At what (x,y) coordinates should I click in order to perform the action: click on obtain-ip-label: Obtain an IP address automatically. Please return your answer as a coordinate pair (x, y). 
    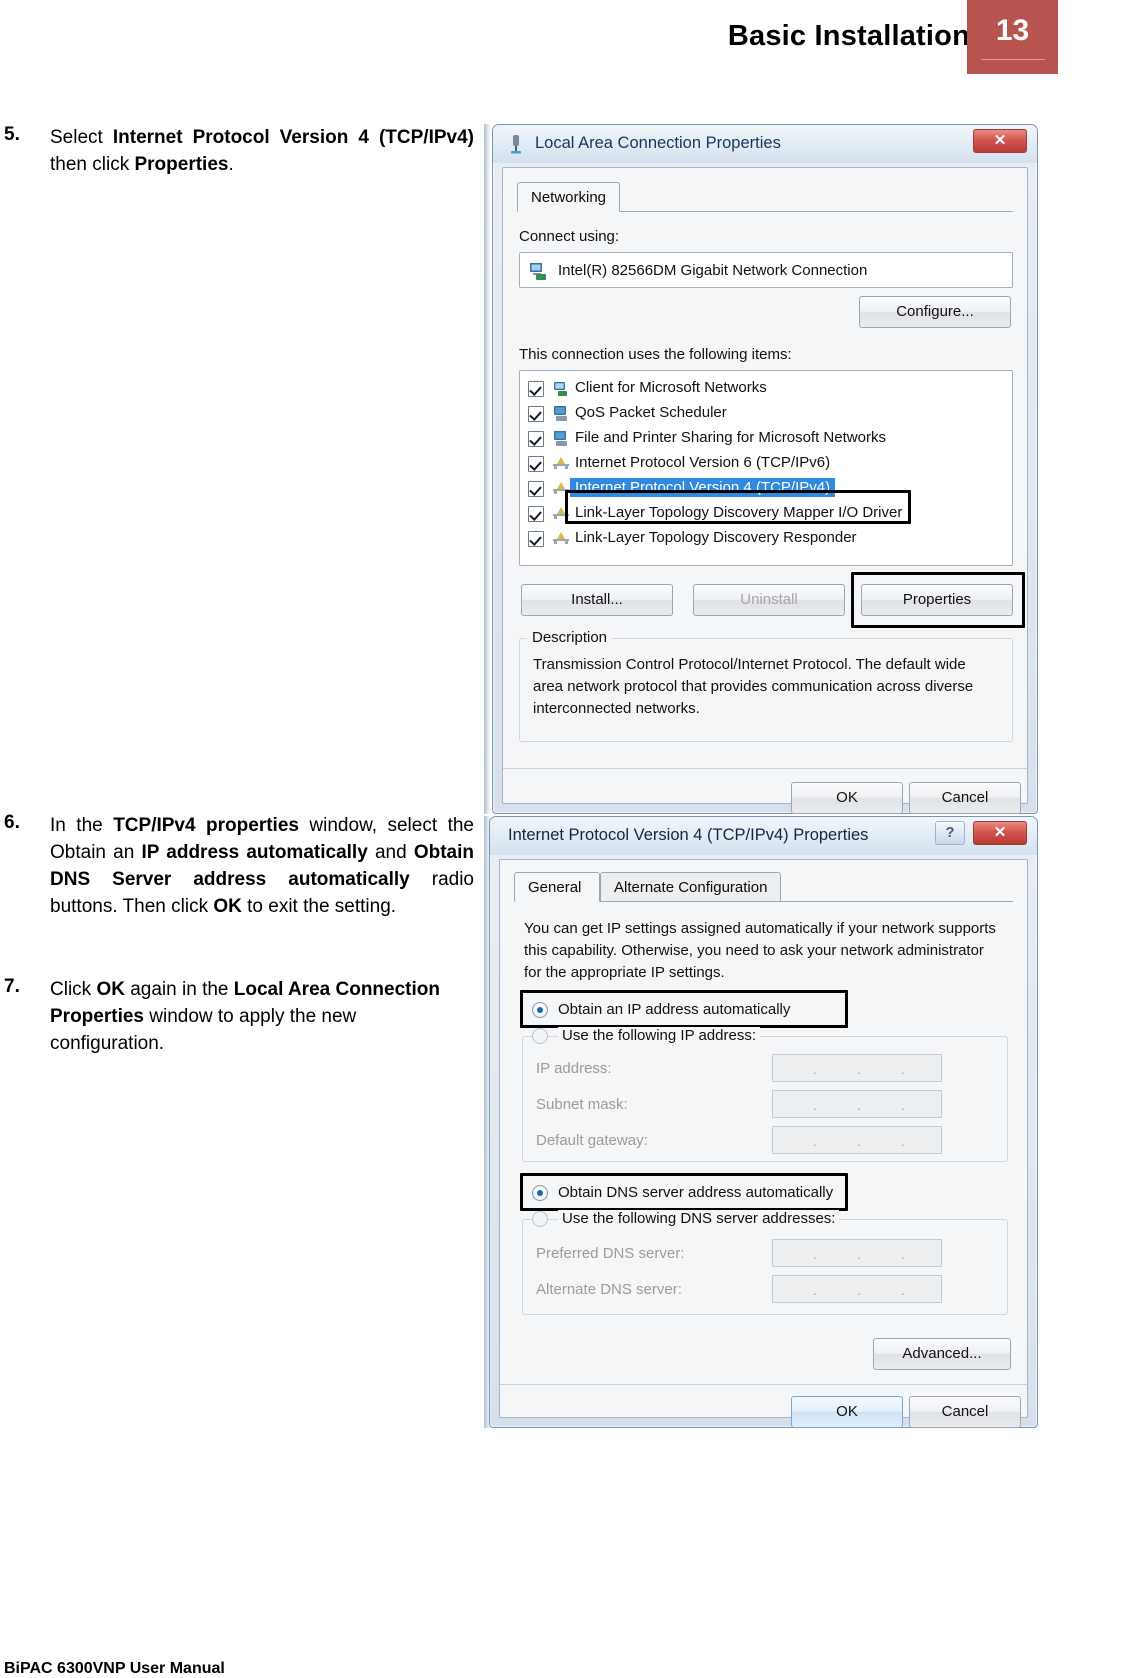
    Looking at the image, I should click on (674, 1009).